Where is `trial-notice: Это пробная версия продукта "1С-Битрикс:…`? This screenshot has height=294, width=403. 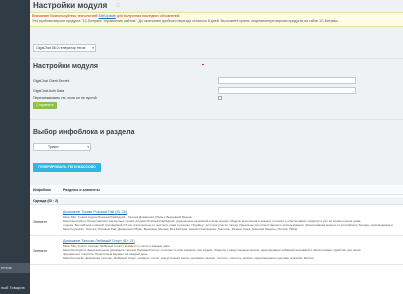 trial-notice: Это пробная версия продукта "1С-Битрикс:… is located at coordinates (185, 21).